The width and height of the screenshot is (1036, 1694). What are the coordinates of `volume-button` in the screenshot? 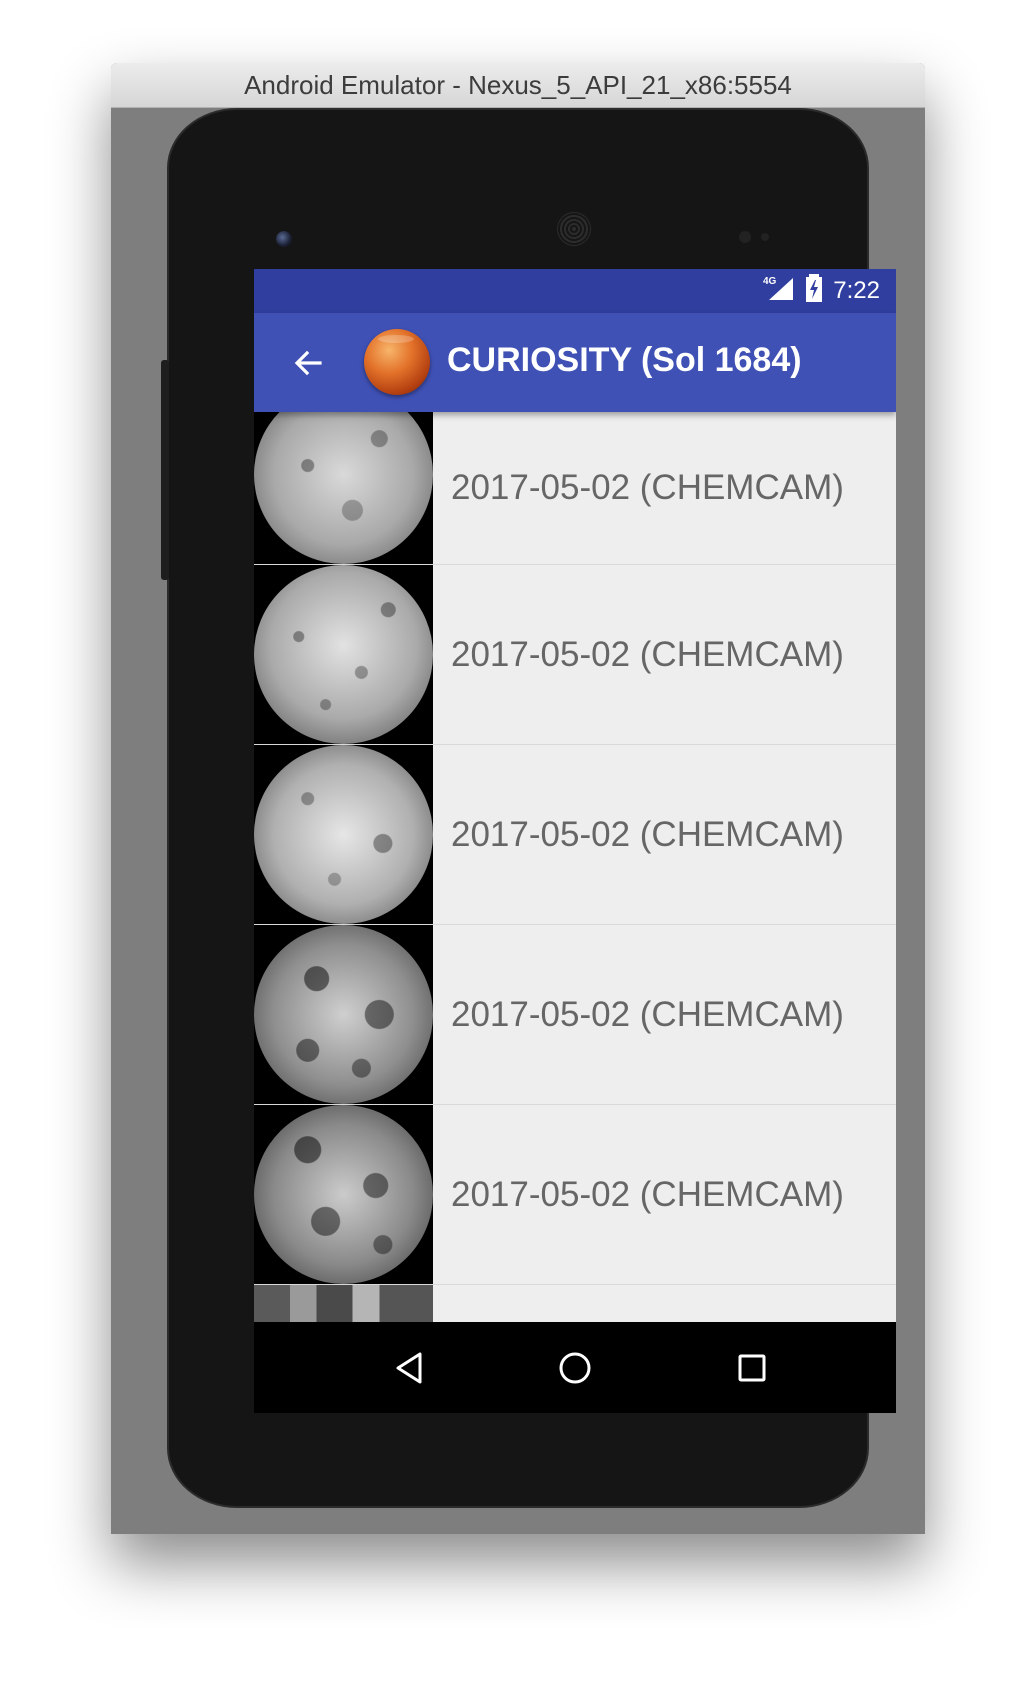 It's located at (165, 470).